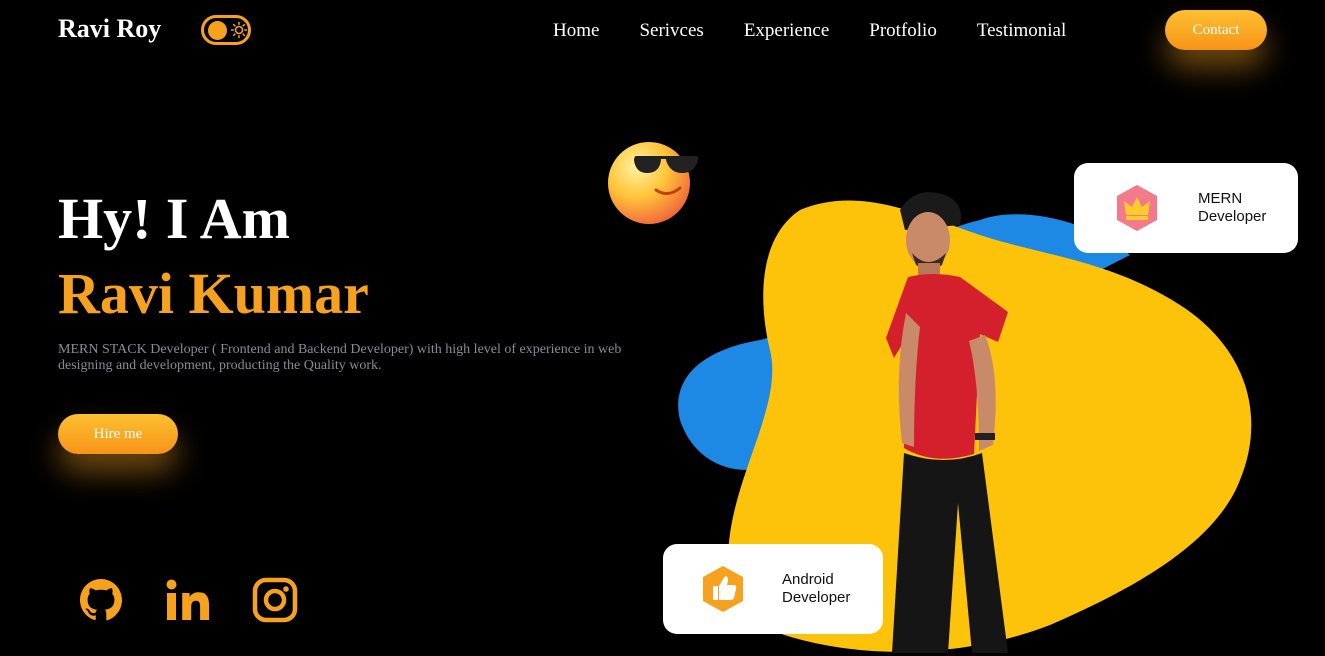 This screenshot has width=1325, height=656. I want to click on nav-experience: Experience, so click(786, 31).